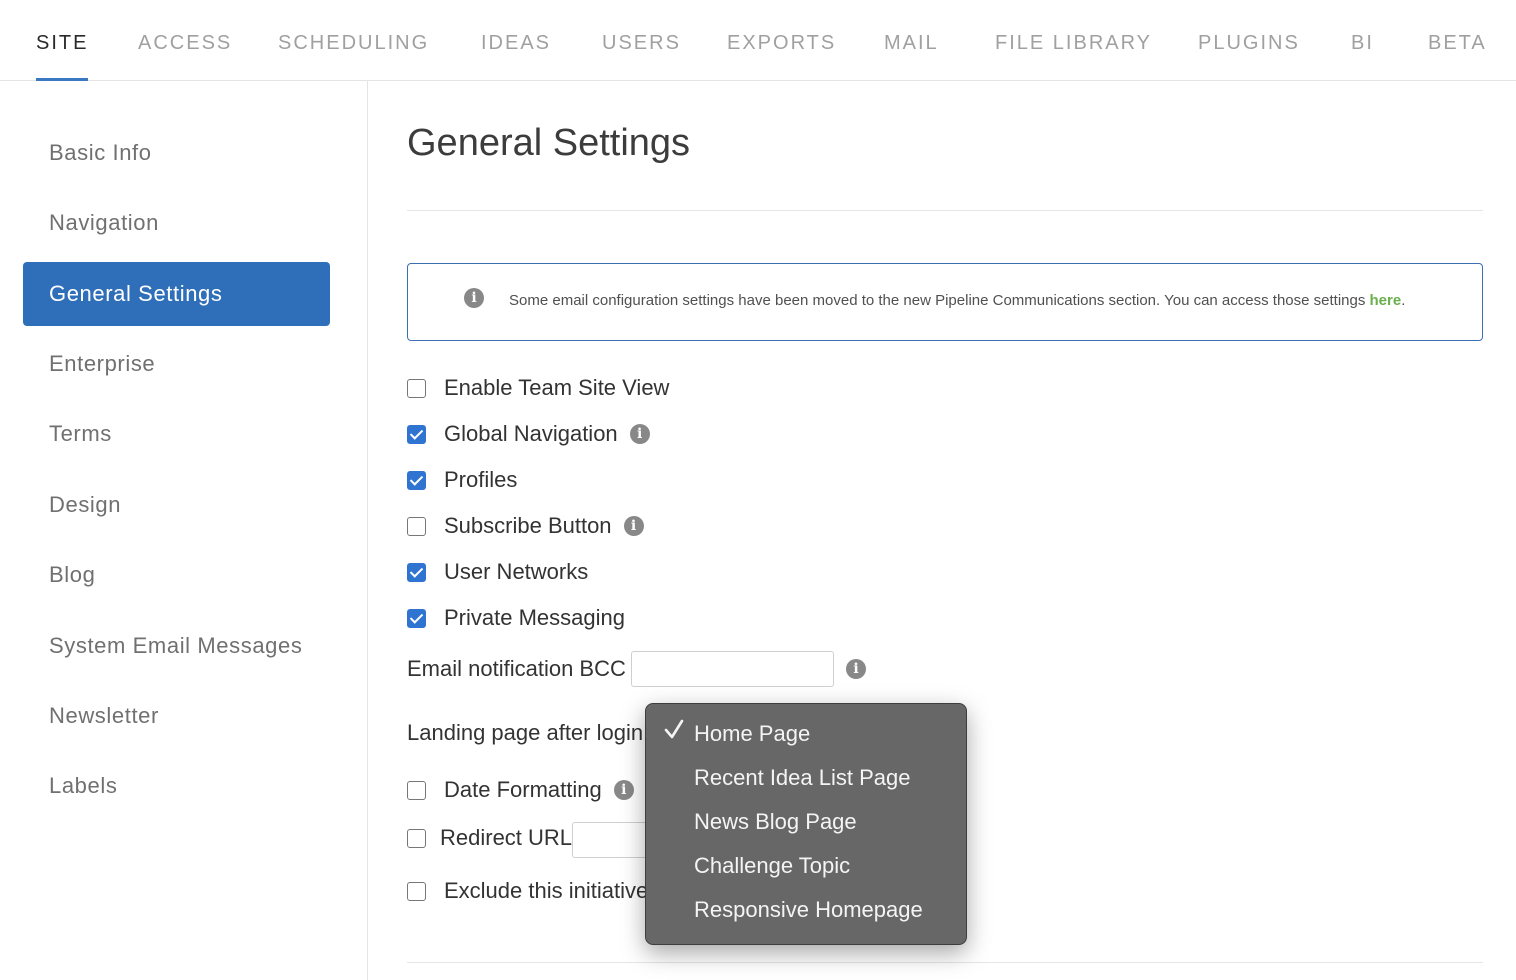 The height and width of the screenshot is (980, 1516). What do you see at coordinates (1403, 300) in the screenshot?
I see `notice-suffix: .` at bounding box center [1403, 300].